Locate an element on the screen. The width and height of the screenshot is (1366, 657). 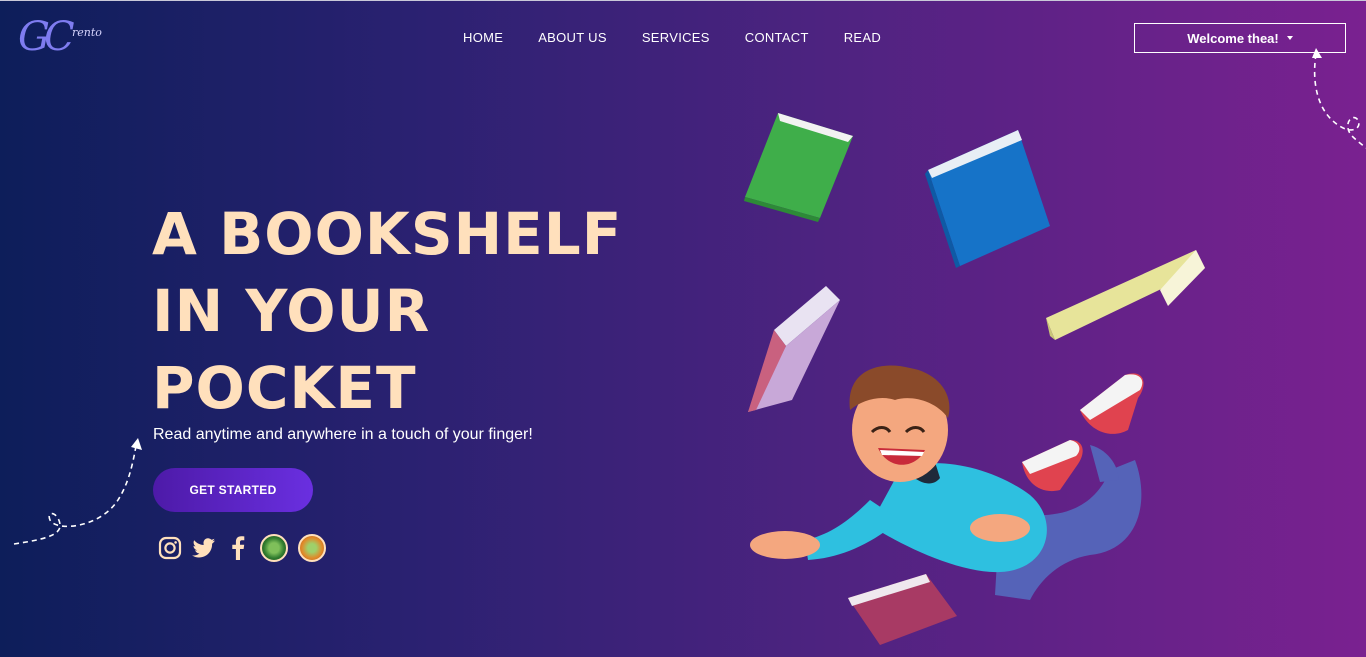
green-book is located at coordinates (798, 167).